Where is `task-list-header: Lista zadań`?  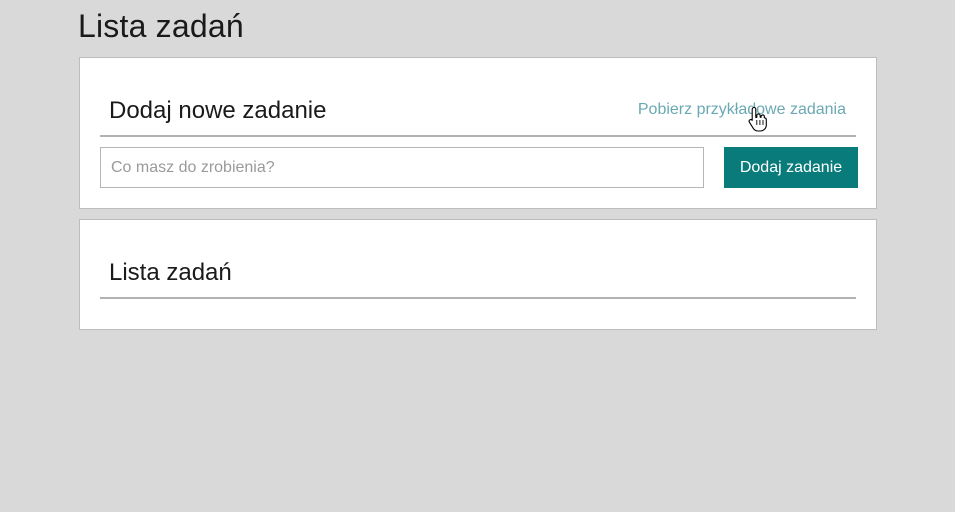 task-list-header: Lista zadań is located at coordinates (478, 276).